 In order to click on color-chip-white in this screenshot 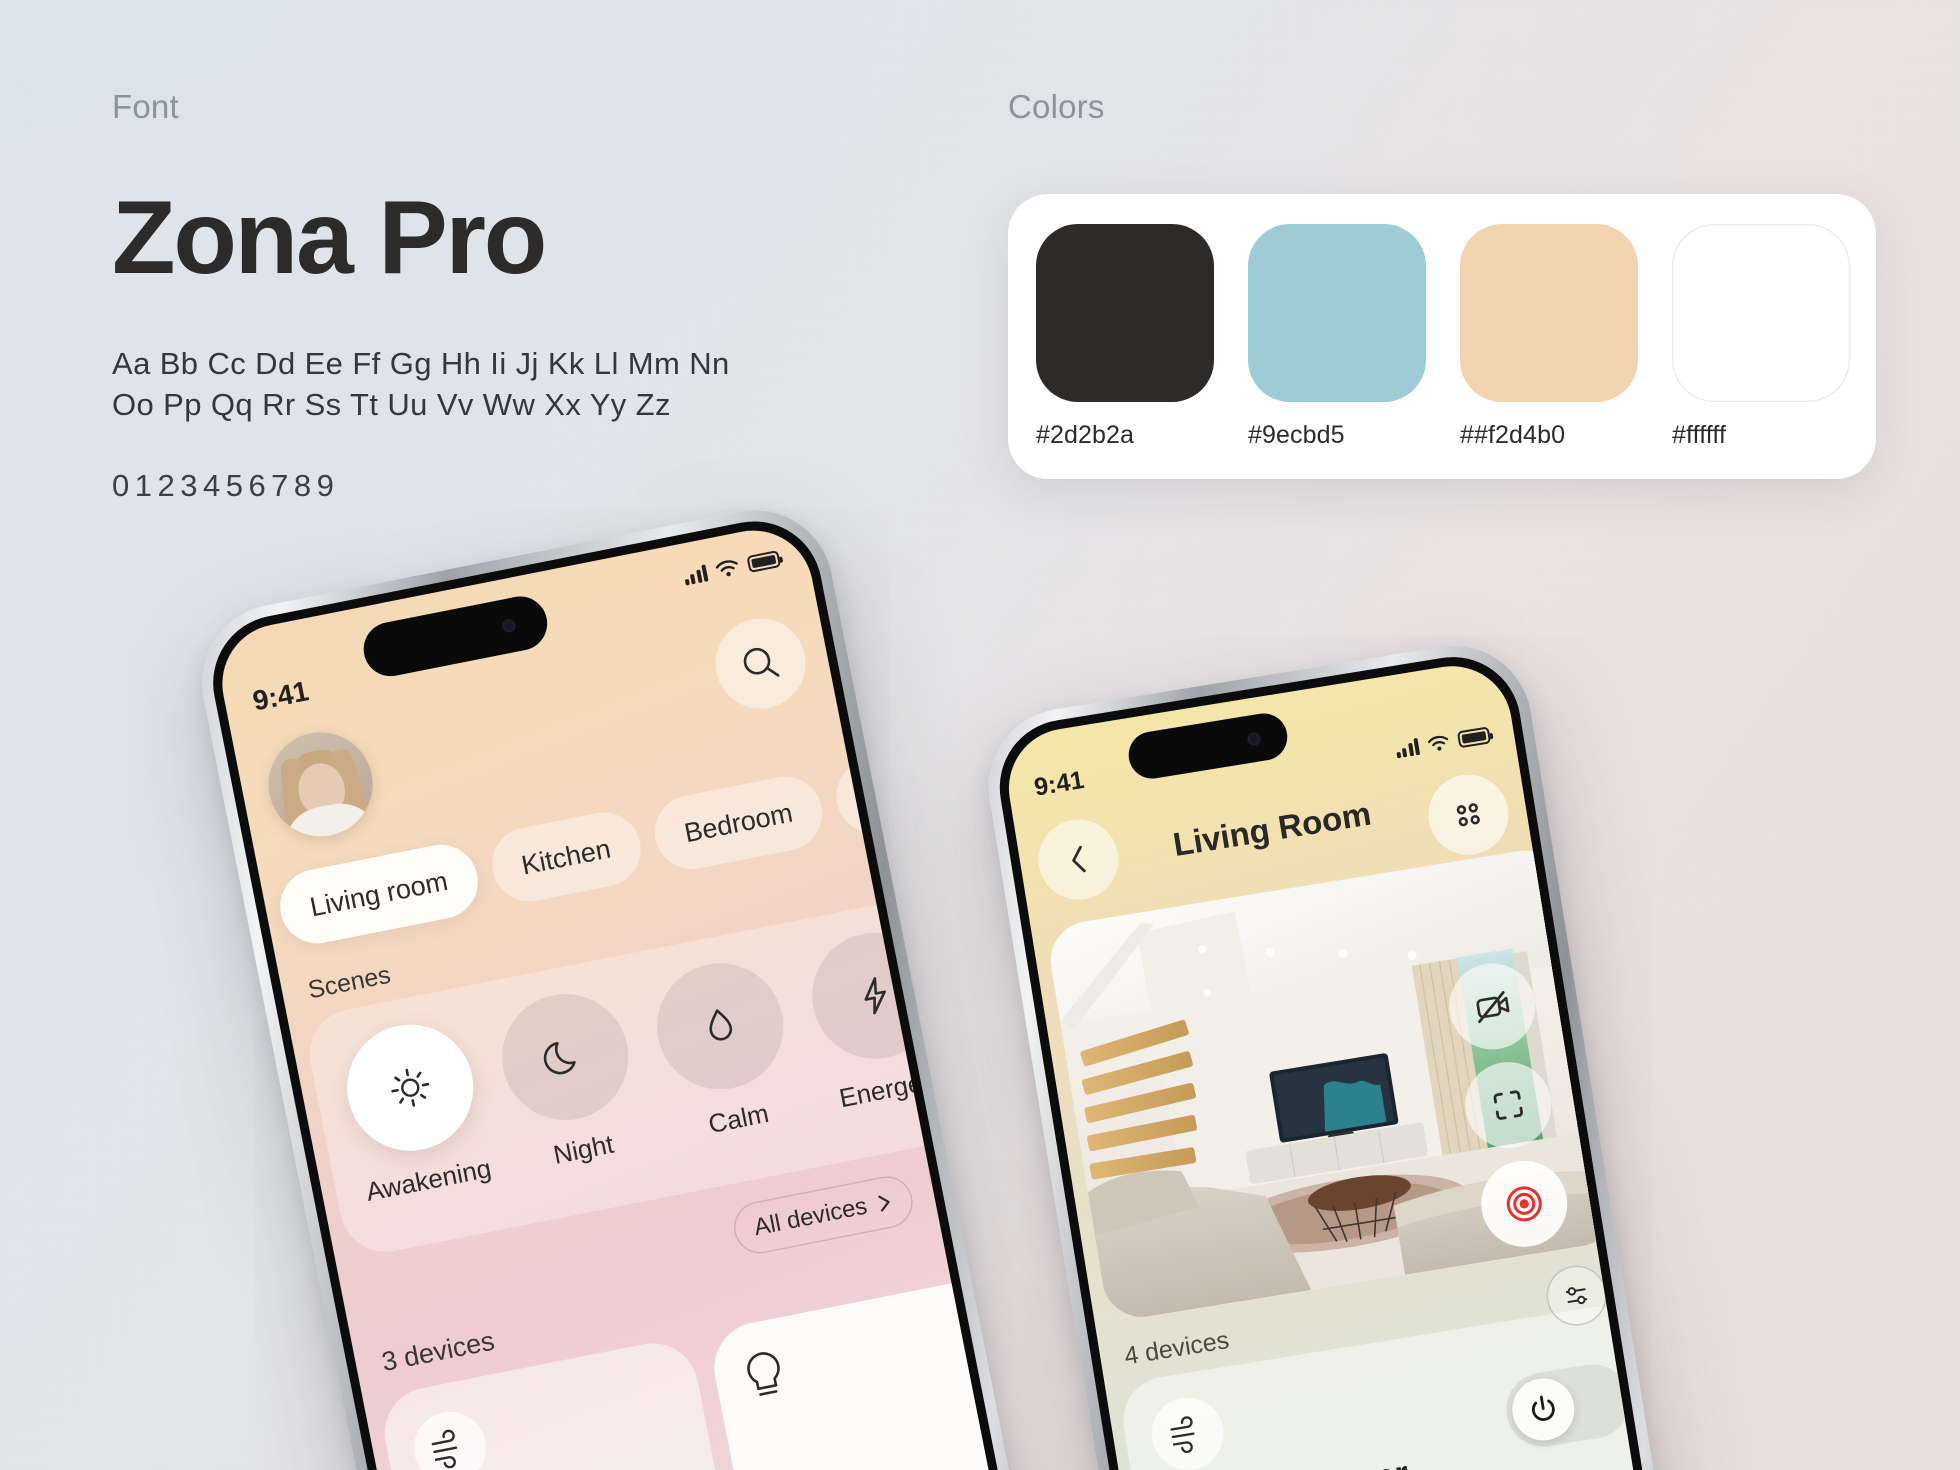, I will do `click(1761, 312)`.